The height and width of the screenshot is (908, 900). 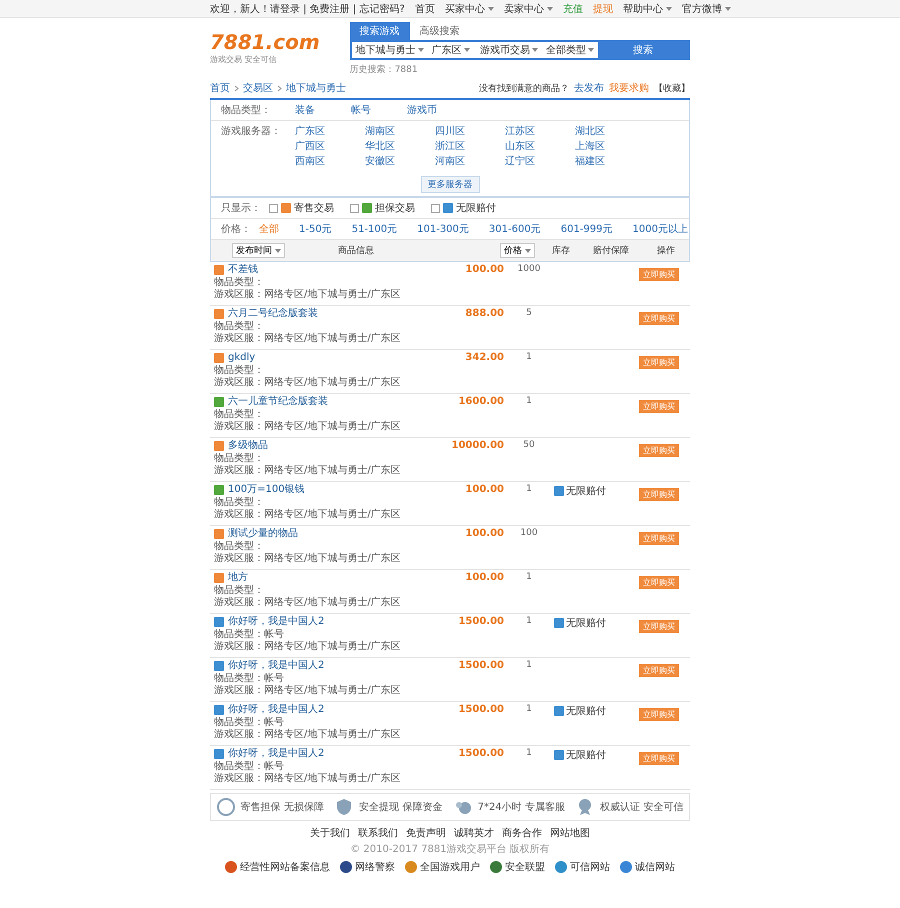 I want to click on guarantee-text: 无限赔付, so click(x=586, y=491).